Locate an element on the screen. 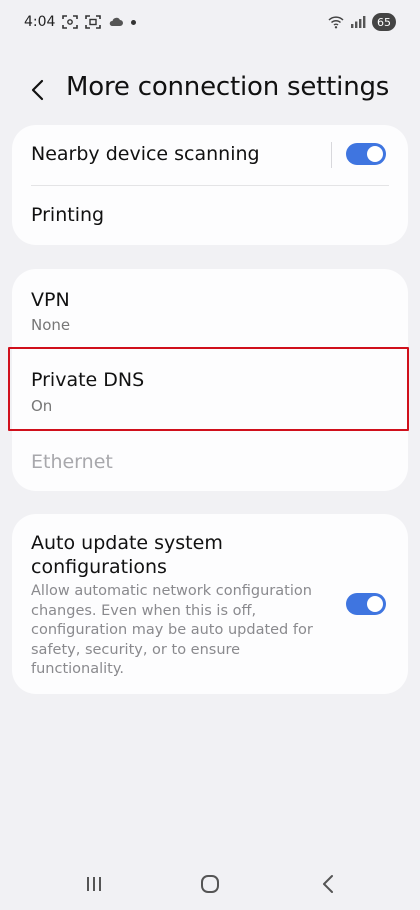 Image resolution: width=420 pixels, height=910 pixels. printing-row: Printing is located at coordinates (210, 215).